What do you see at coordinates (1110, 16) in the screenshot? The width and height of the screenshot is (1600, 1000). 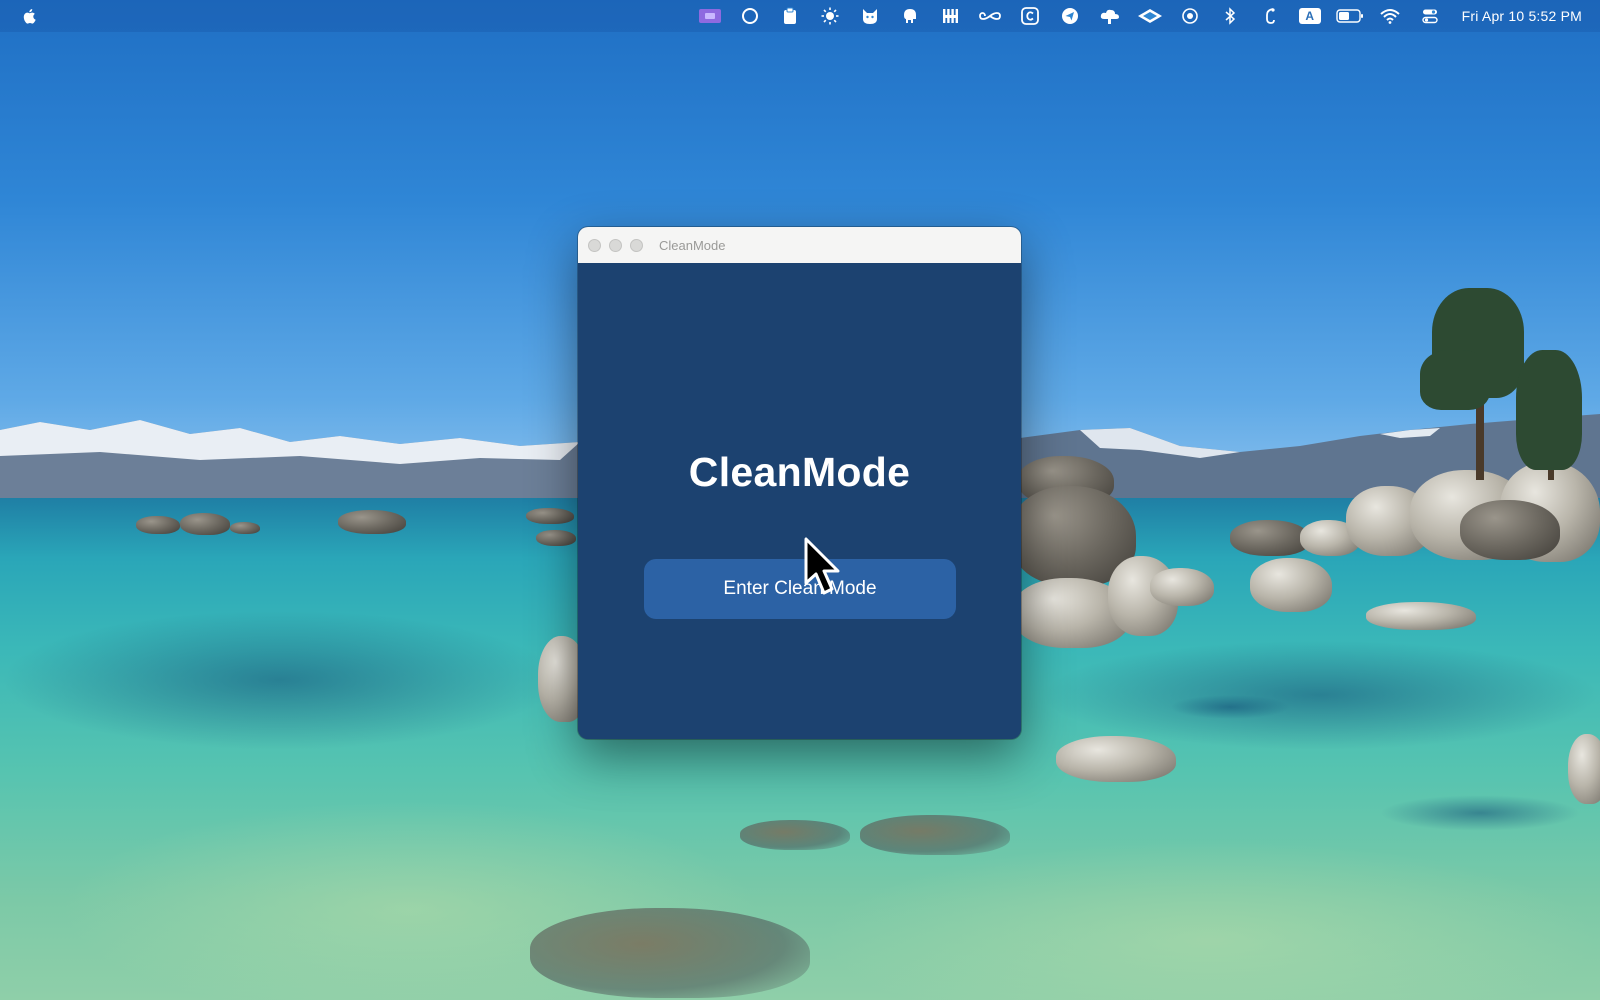 I see `cloud-icon` at bounding box center [1110, 16].